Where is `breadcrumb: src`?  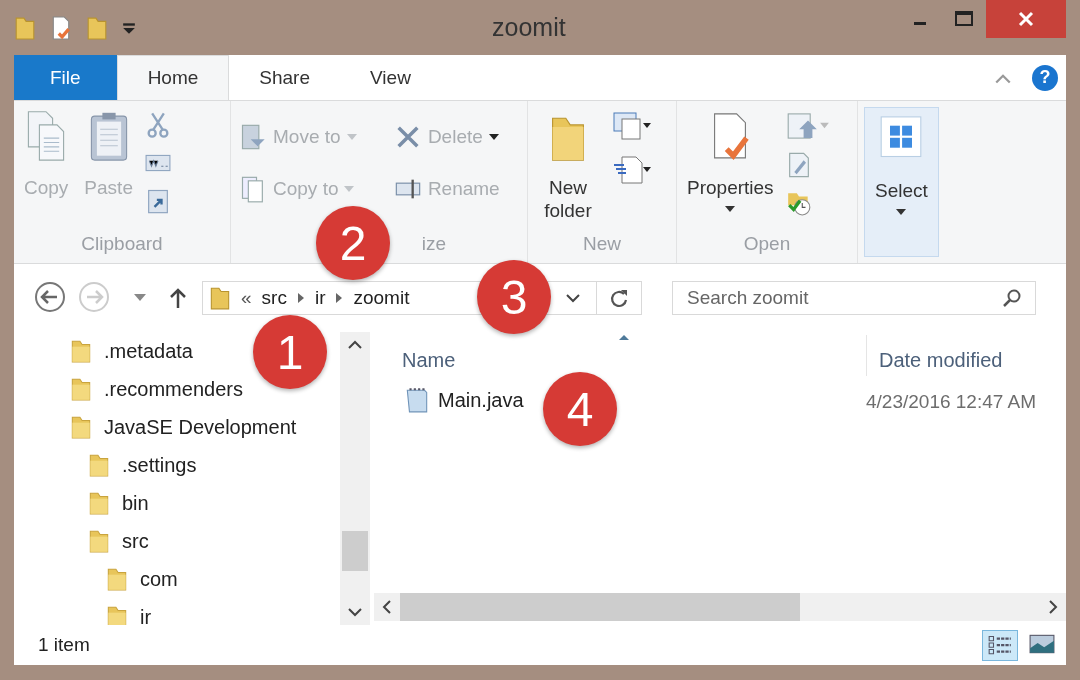
breadcrumb: src is located at coordinates (274, 298).